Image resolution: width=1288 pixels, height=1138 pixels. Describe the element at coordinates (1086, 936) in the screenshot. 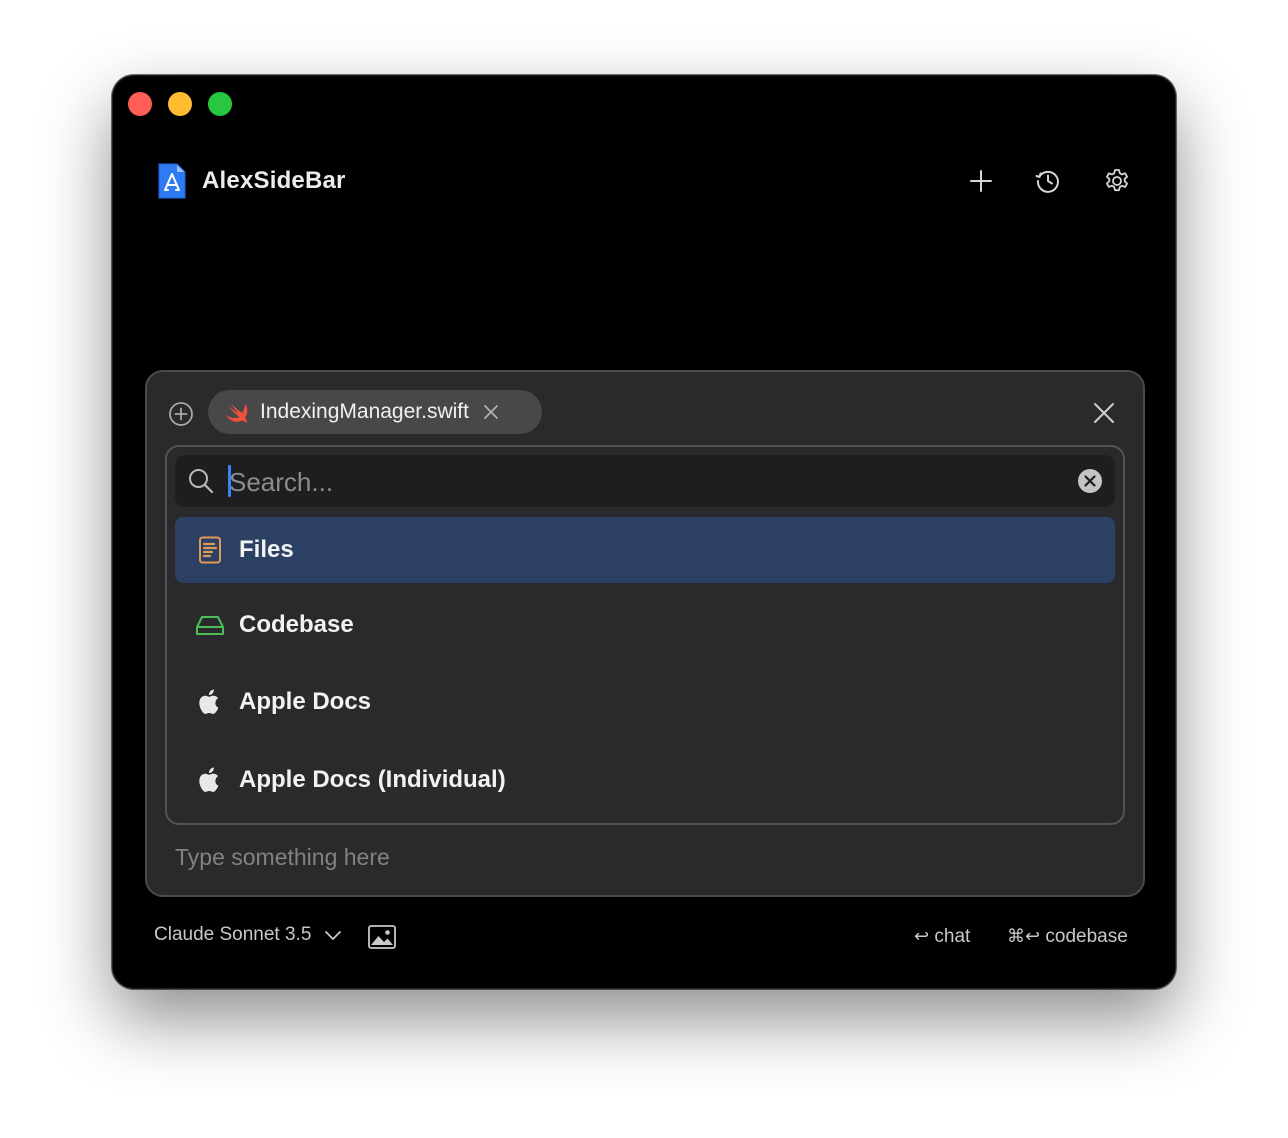

I see `codebase-shortcut-label: codebase` at that location.